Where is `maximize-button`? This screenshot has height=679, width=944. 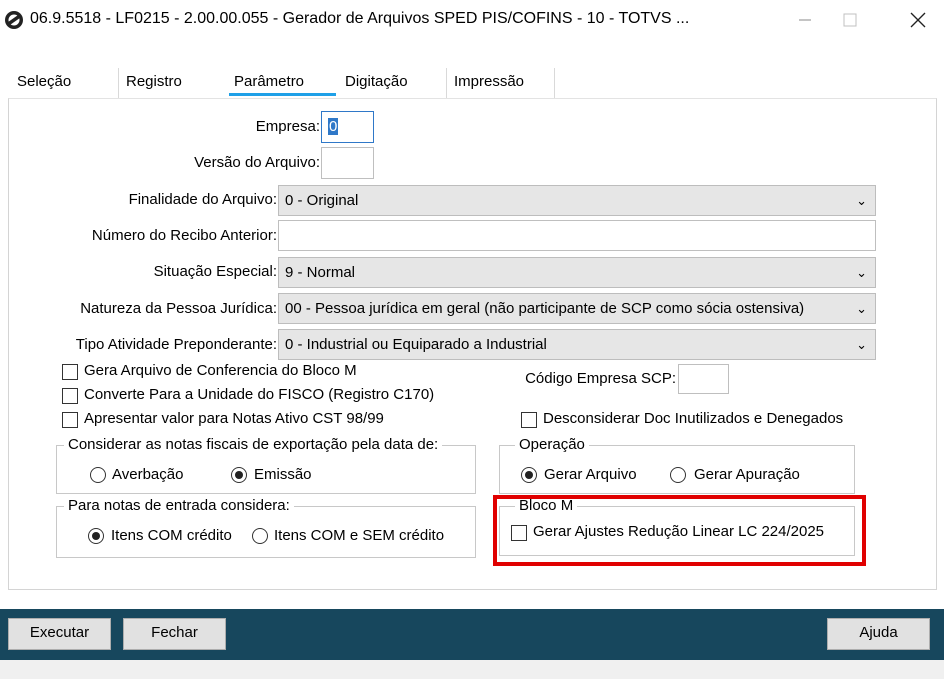 maximize-button is located at coordinates (851, 20).